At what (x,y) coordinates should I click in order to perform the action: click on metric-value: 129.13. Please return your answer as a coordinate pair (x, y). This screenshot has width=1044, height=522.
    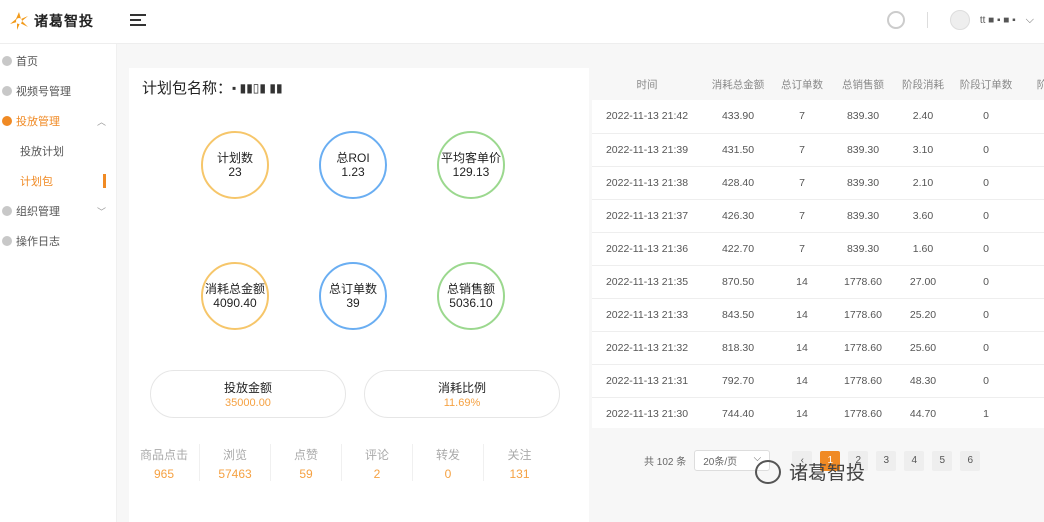
    Looking at the image, I should click on (471, 172).